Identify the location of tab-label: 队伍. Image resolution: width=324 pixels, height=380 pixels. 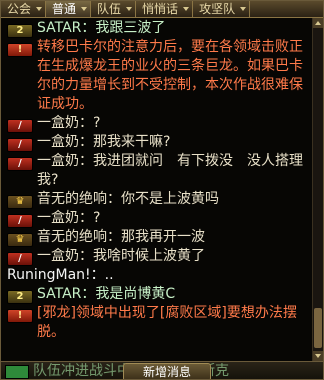
(109, 9).